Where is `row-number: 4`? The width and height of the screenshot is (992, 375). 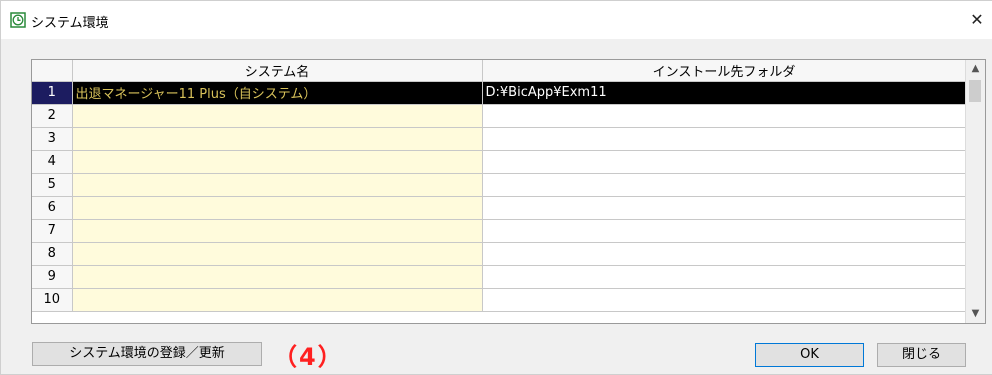 row-number: 4 is located at coordinates (52, 162).